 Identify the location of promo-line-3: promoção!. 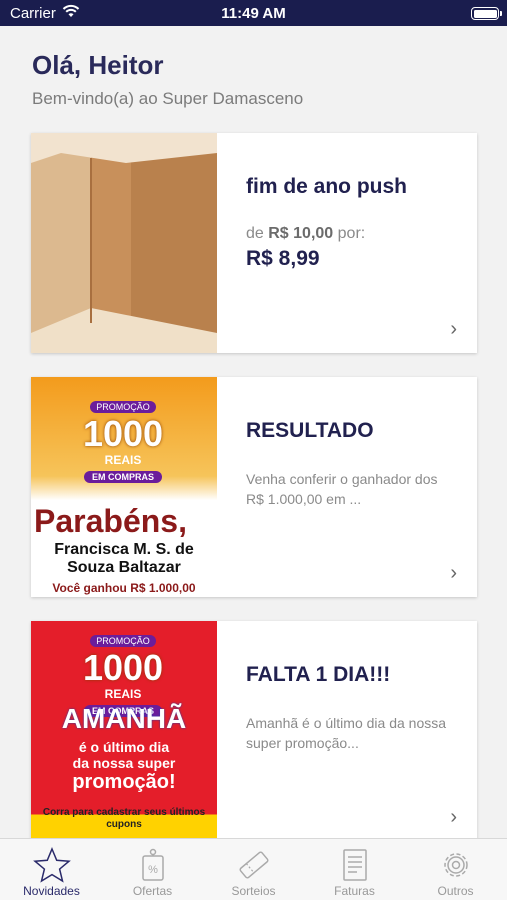
(124, 782).